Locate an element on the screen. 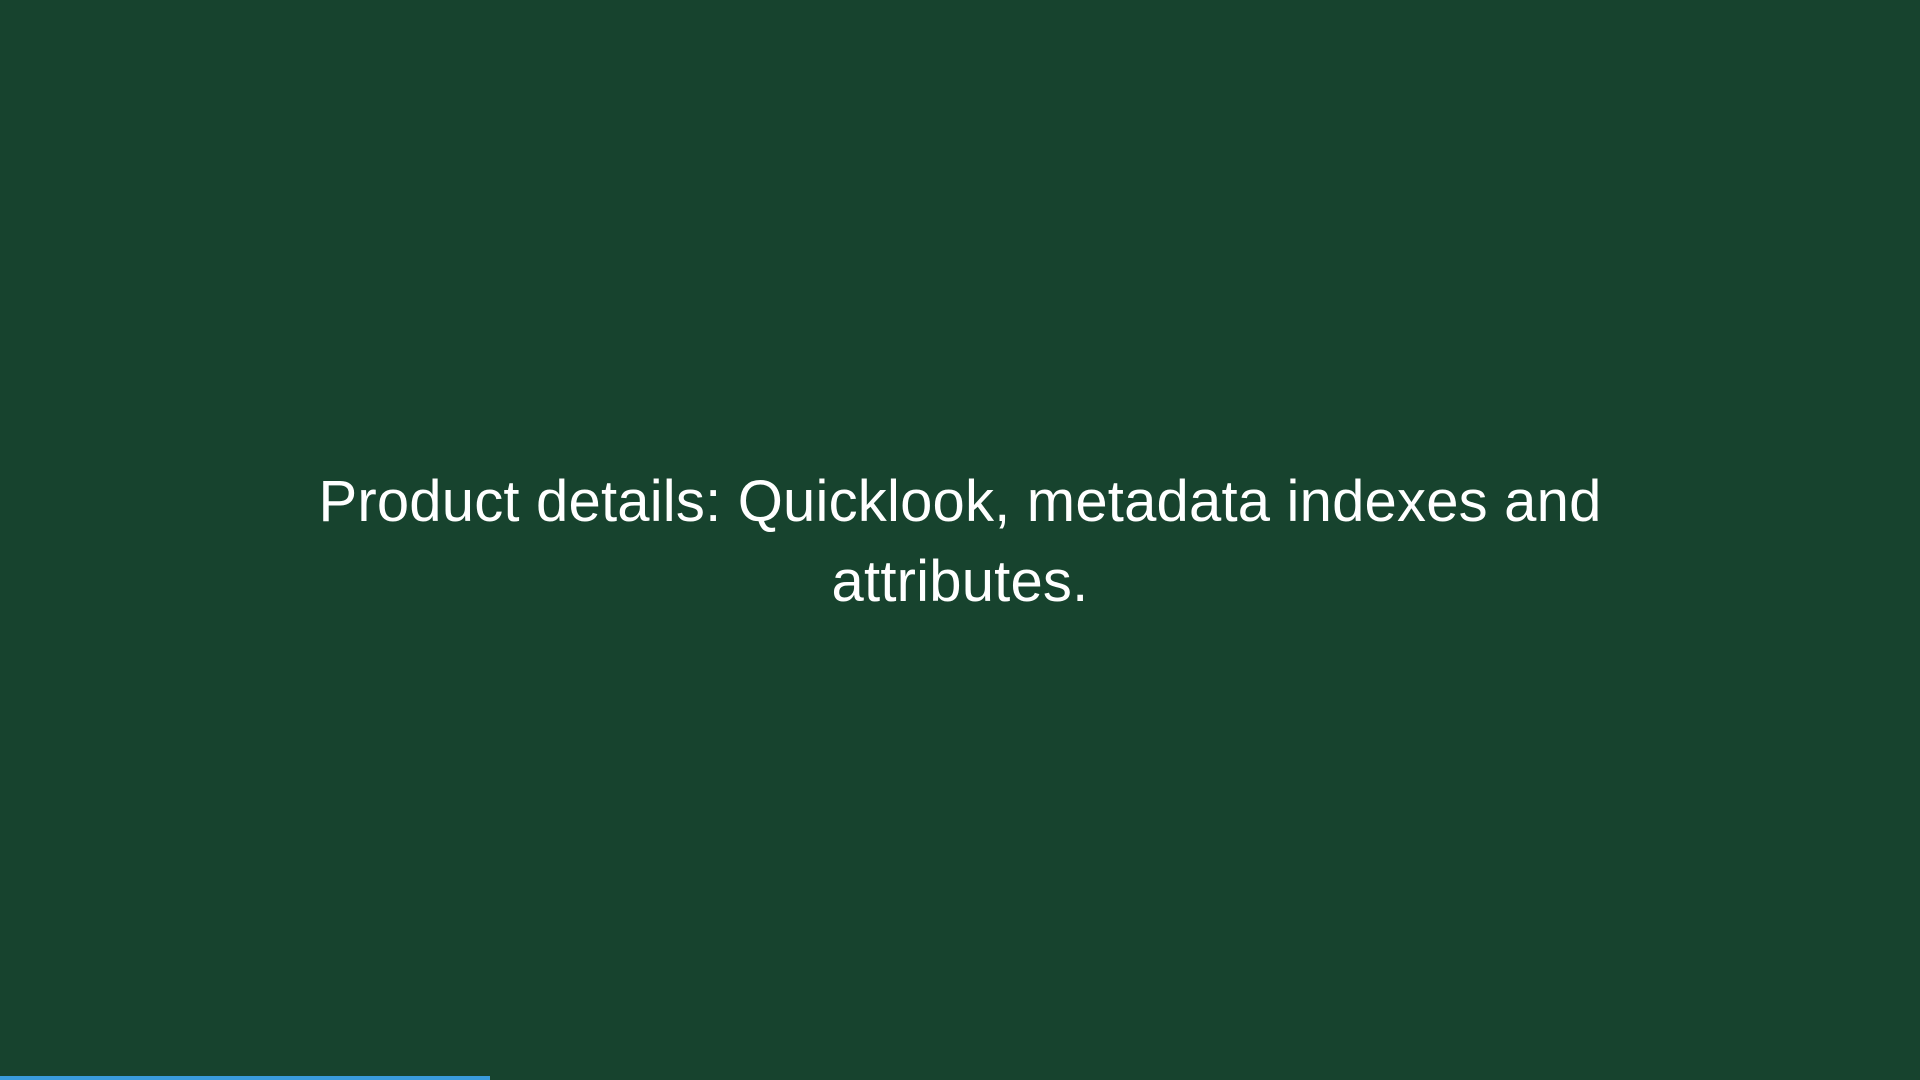  progress-bar is located at coordinates (960, 1078).